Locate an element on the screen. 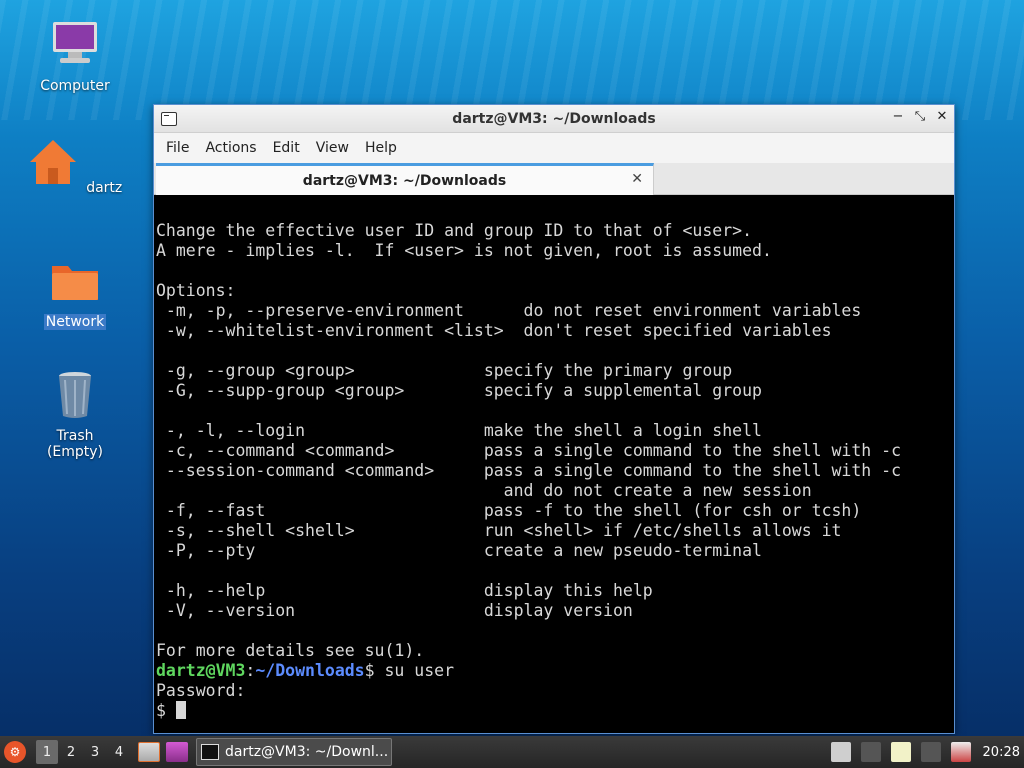 The image size is (1024, 768). window-titlebar: dartz@VM3: ~/Downloads − ⤡ ✕ is located at coordinates (554, 119).